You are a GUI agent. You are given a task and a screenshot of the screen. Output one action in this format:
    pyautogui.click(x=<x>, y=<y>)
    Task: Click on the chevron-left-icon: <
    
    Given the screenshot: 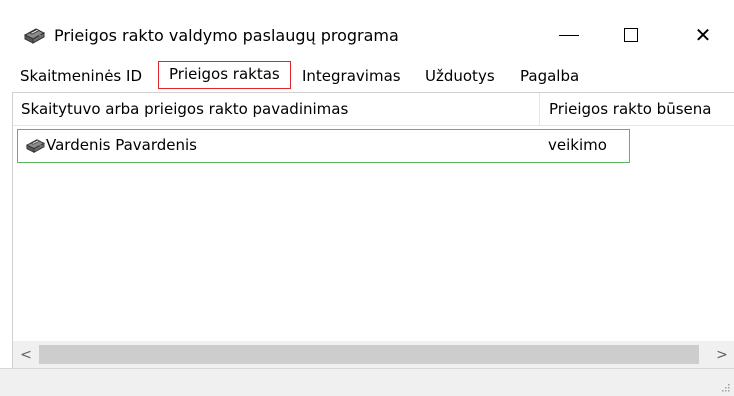 What is the action you would take?
    pyautogui.click(x=26, y=354)
    